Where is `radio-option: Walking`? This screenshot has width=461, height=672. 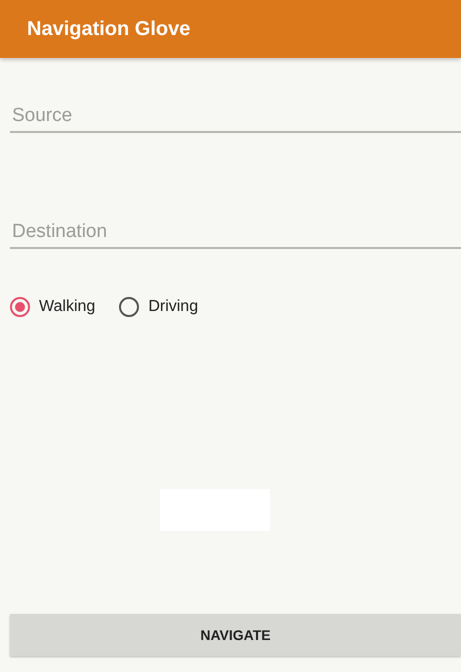 radio-option: Walking is located at coordinates (53, 307).